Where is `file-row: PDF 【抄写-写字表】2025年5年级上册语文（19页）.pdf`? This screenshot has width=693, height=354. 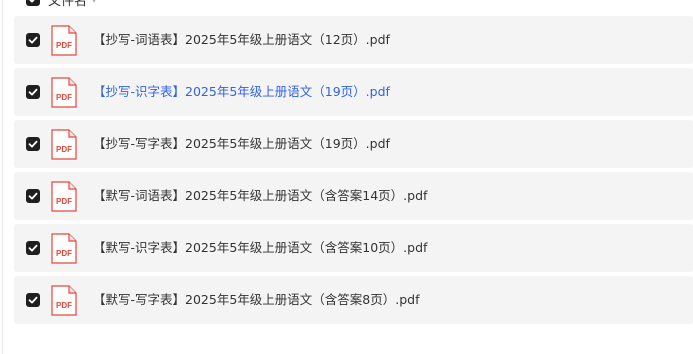
file-row: PDF 【抄写-写字表】2025年5年级上册语文（19页）.pdf is located at coordinates (353, 144).